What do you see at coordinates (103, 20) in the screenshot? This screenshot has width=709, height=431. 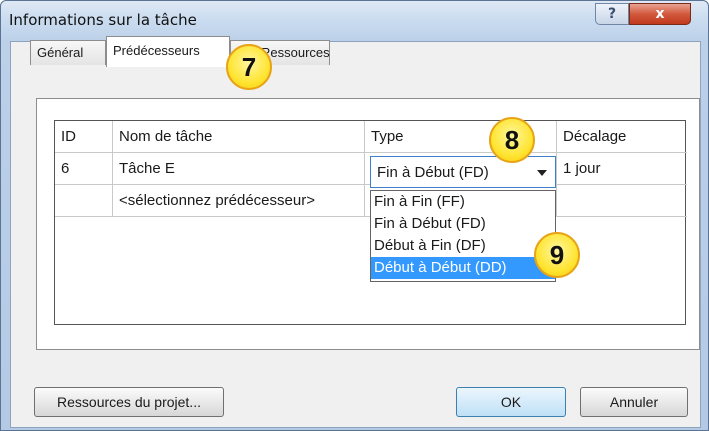 I see `dialog-title: Informations sur la tâche` at bounding box center [103, 20].